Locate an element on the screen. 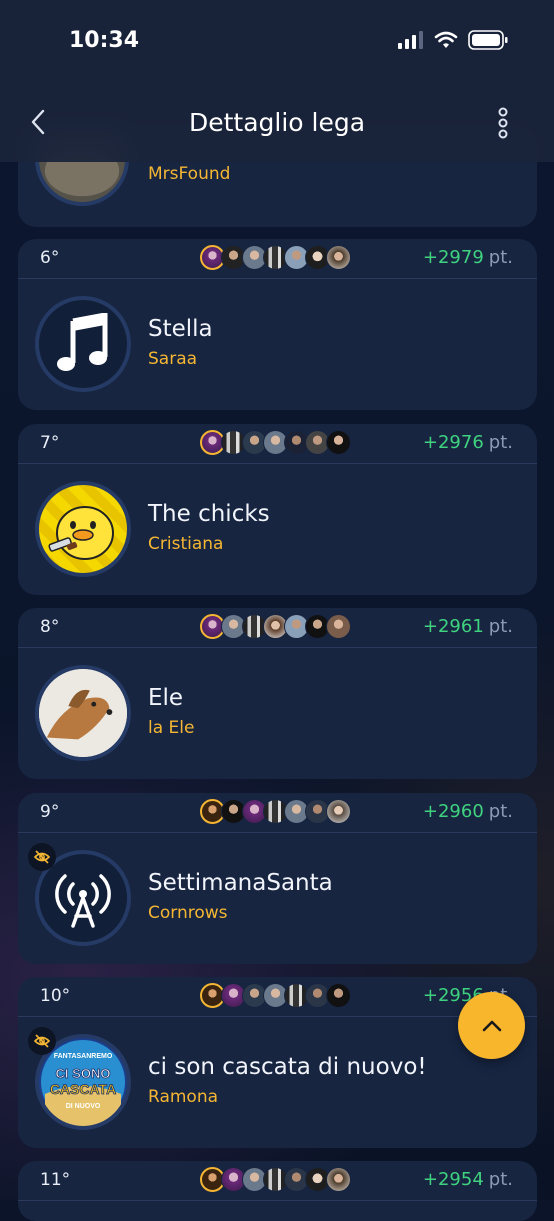  team-card: 8° +2961 pt. Ele la Ele is located at coordinates (277, 693).